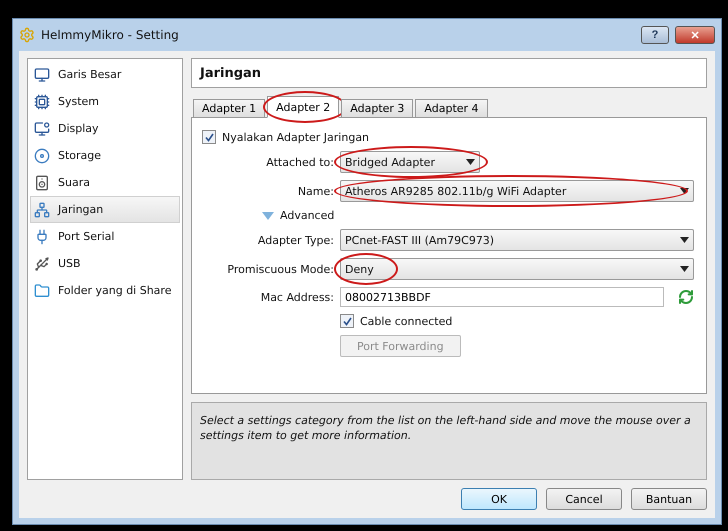 This screenshot has width=728, height=531. I want to click on tab: Adapter 4, so click(451, 108).